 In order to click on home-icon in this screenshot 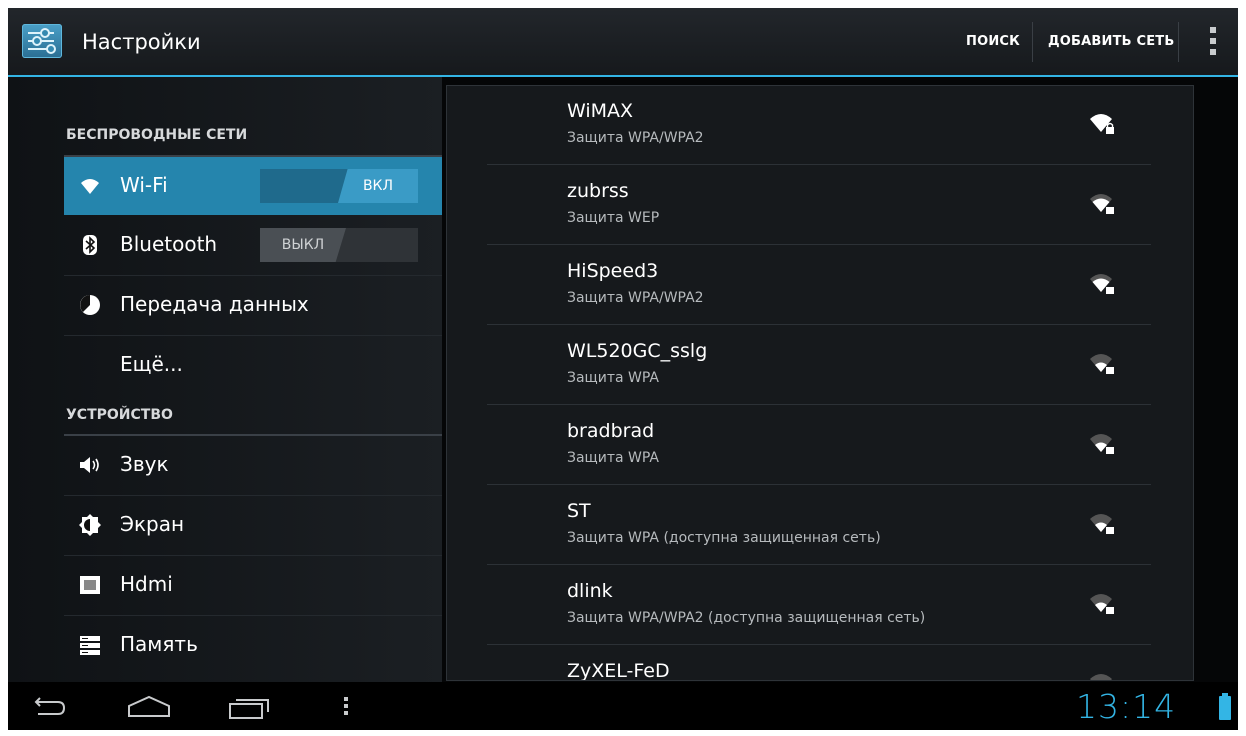, I will do `click(149, 706)`.